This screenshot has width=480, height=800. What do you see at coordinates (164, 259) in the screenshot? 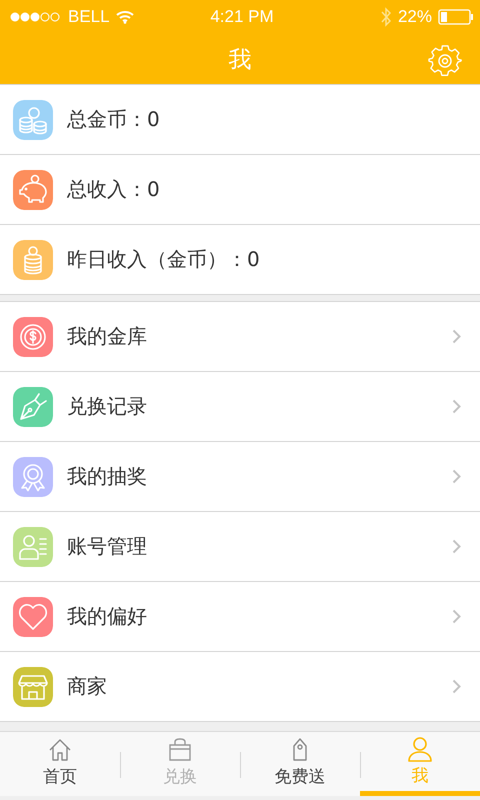
I see `stat-label: 昨日收入（金币）：0` at bounding box center [164, 259].